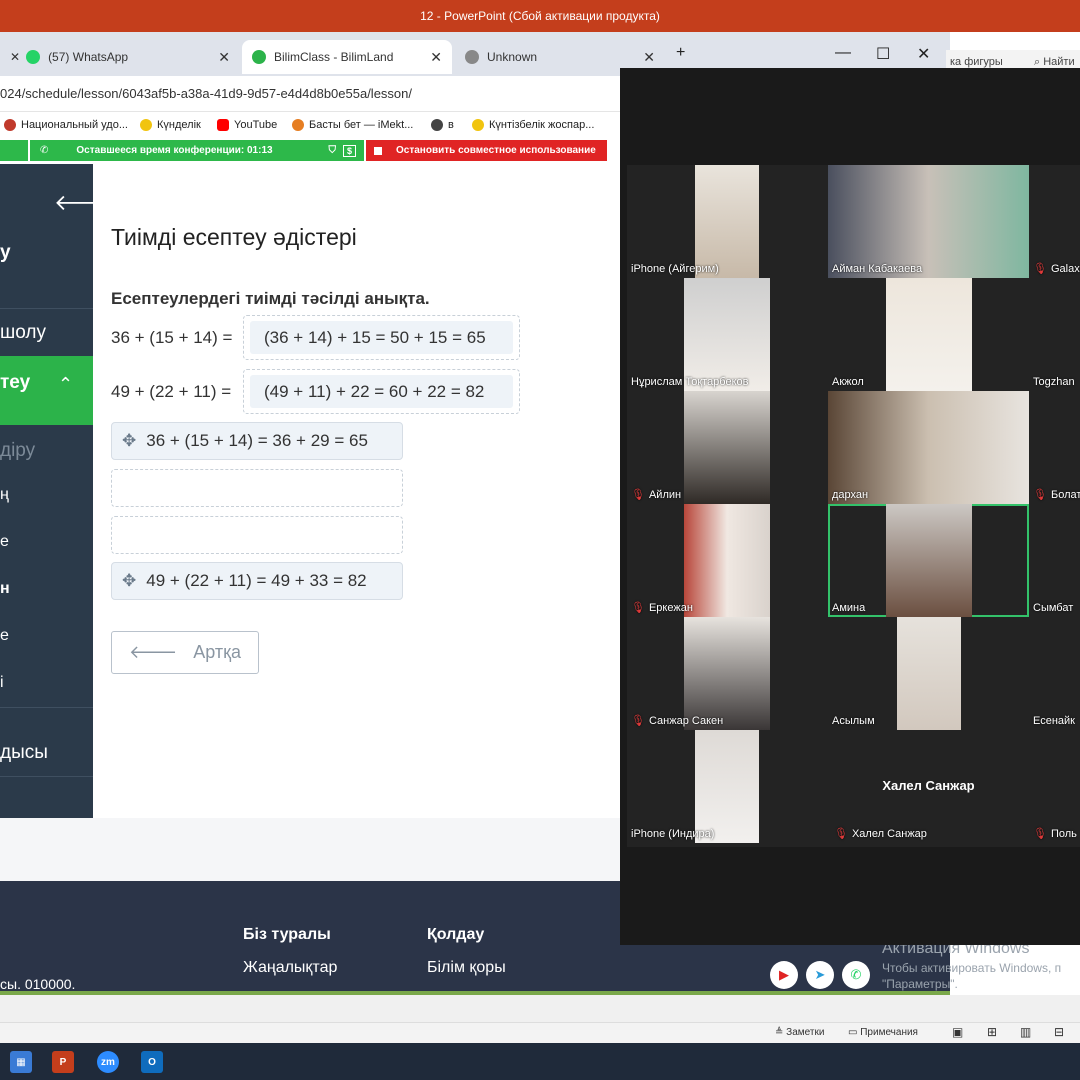  What do you see at coordinates (1054, 447) in the screenshot?
I see `participant-tile: 🎙 Болат` at bounding box center [1054, 447].